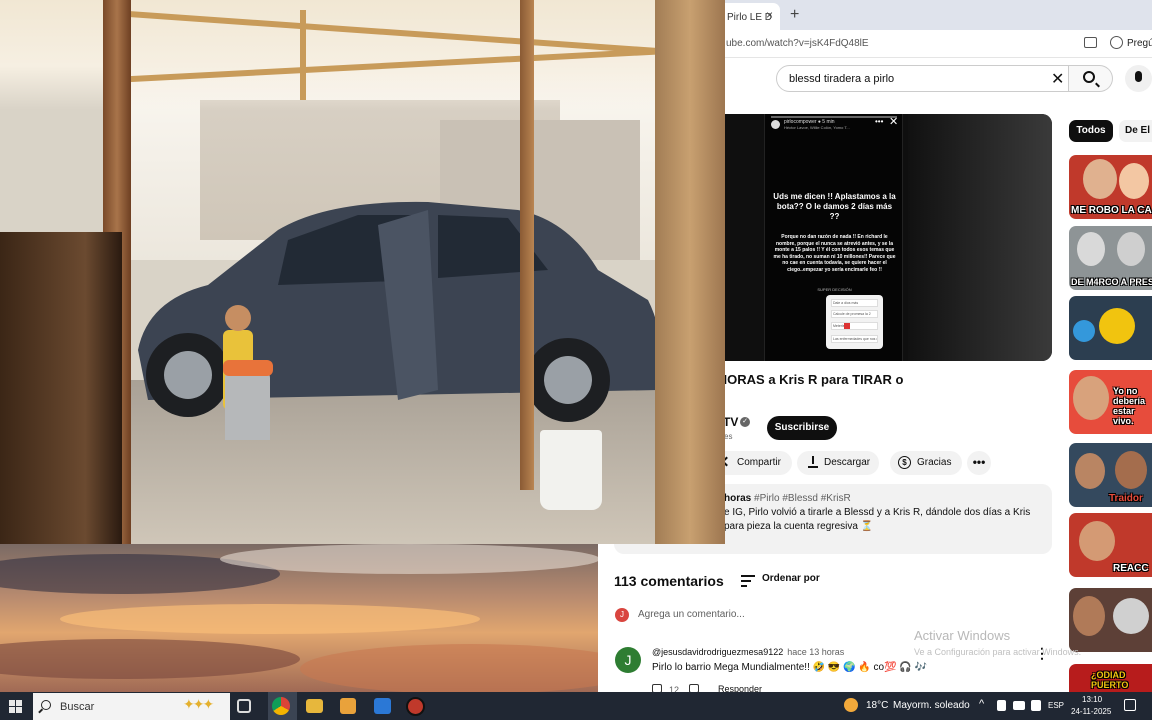 The height and width of the screenshot is (720, 1152). I want to click on dislike-icon, so click(694, 688).